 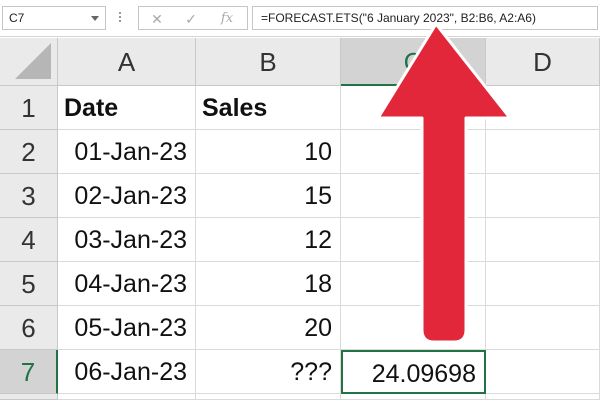 What do you see at coordinates (127, 240) in the screenshot?
I see `cell-a4: 03-Jan-23` at bounding box center [127, 240].